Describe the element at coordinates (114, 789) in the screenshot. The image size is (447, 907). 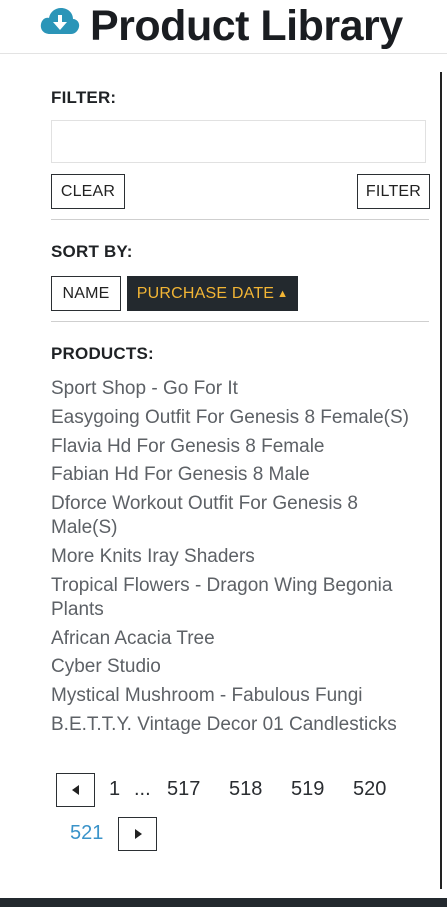
I see `page-link: 1` at that location.